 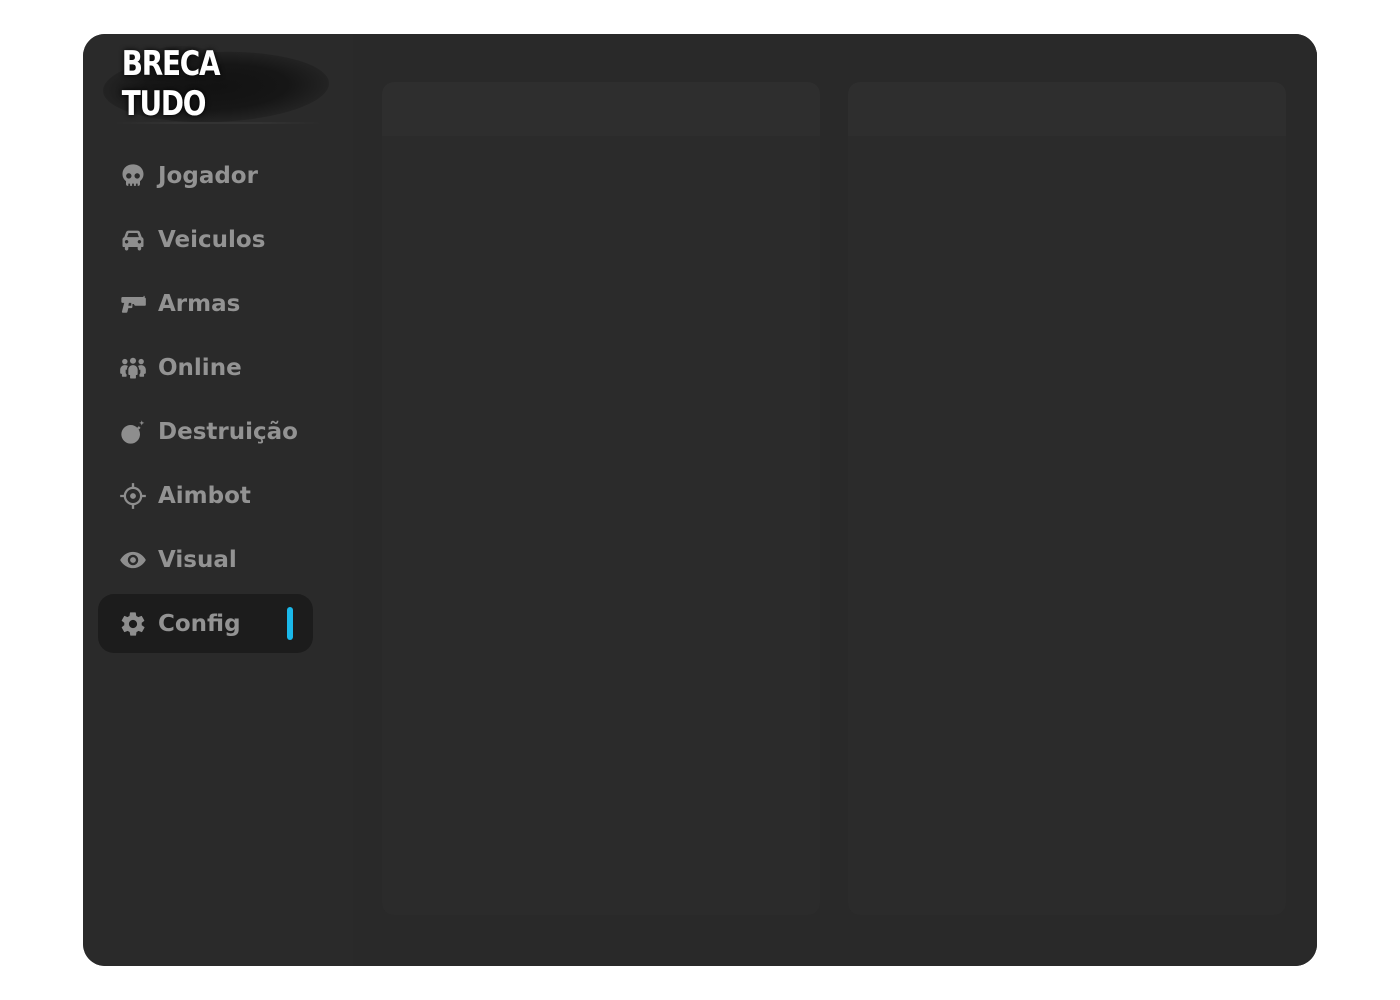 What do you see at coordinates (133, 304) in the screenshot?
I see `gun-icon` at bounding box center [133, 304].